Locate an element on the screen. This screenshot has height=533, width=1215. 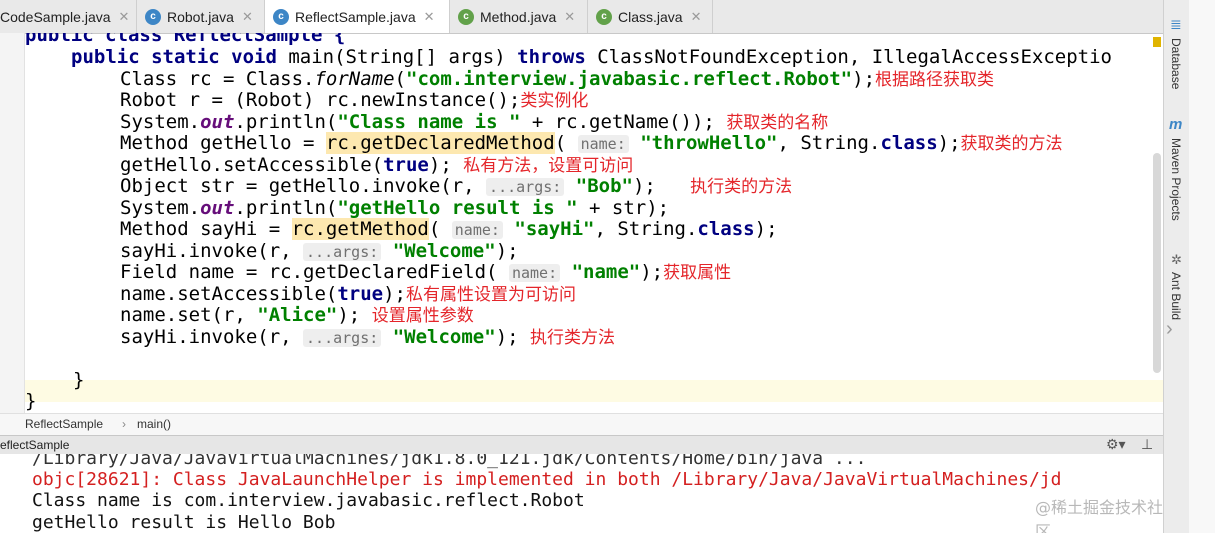
background-window-edge is located at coordinates (1202, 266).